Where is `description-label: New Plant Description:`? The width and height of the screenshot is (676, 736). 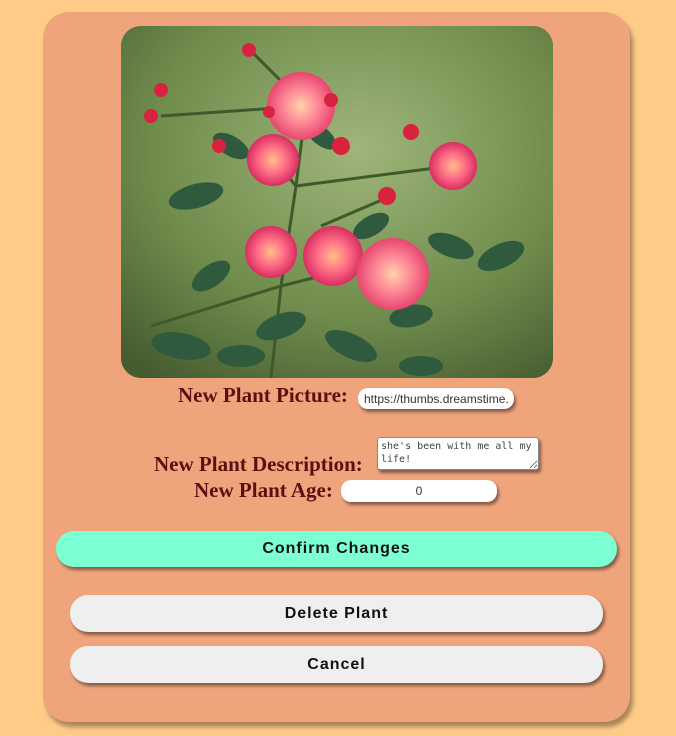 description-label: New Plant Description: is located at coordinates (258, 464).